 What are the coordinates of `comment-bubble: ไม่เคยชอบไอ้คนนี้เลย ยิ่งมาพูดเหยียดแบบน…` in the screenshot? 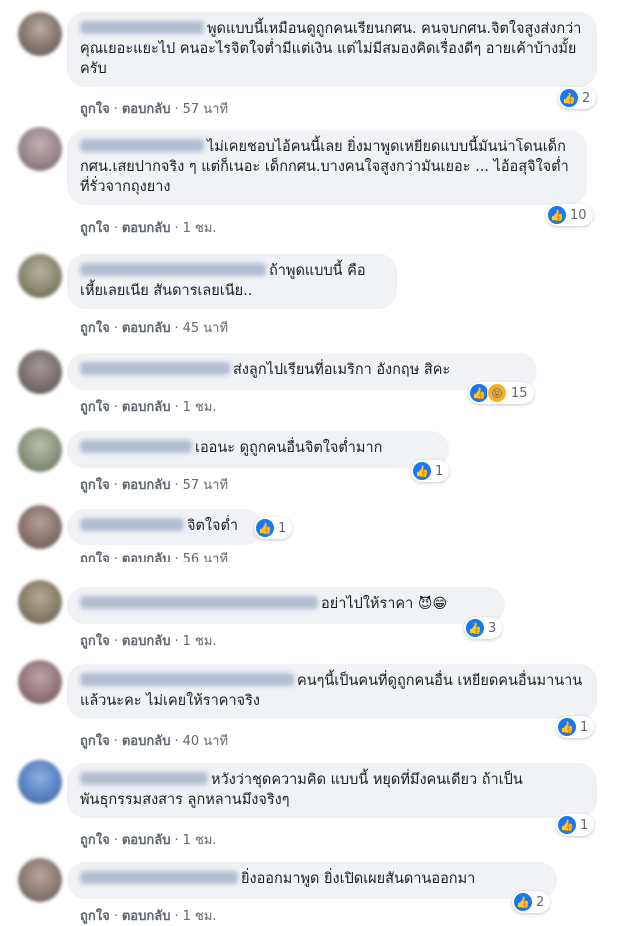 It's located at (327, 167).